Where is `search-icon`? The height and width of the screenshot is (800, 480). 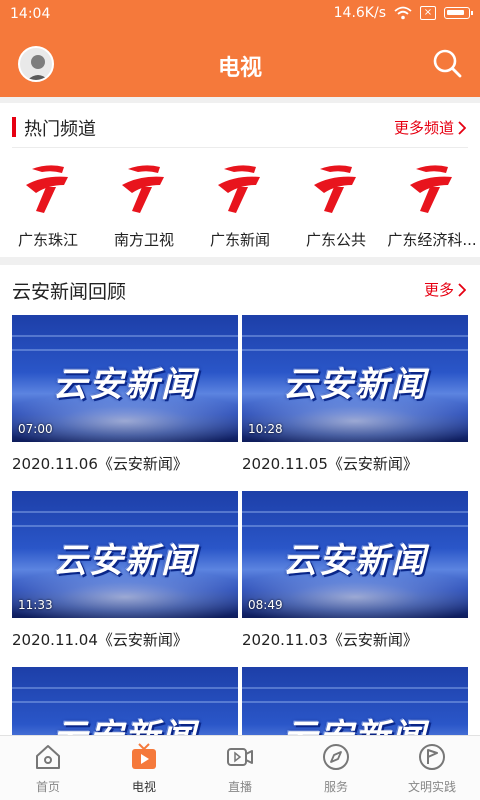
search-icon is located at coordinates (447, 63).